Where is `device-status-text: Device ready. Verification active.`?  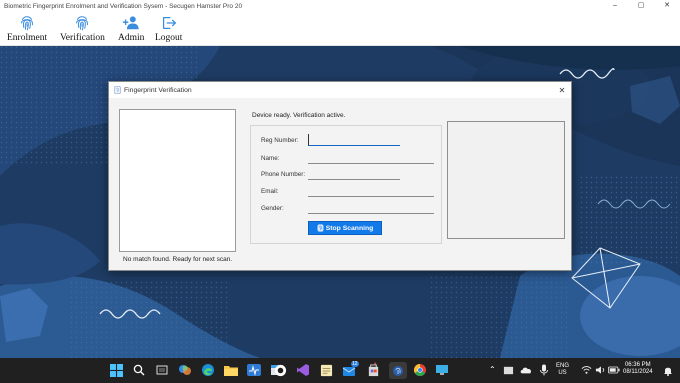 device-status-text: Device ready. Verification active. is located at coordinates (299, 115).